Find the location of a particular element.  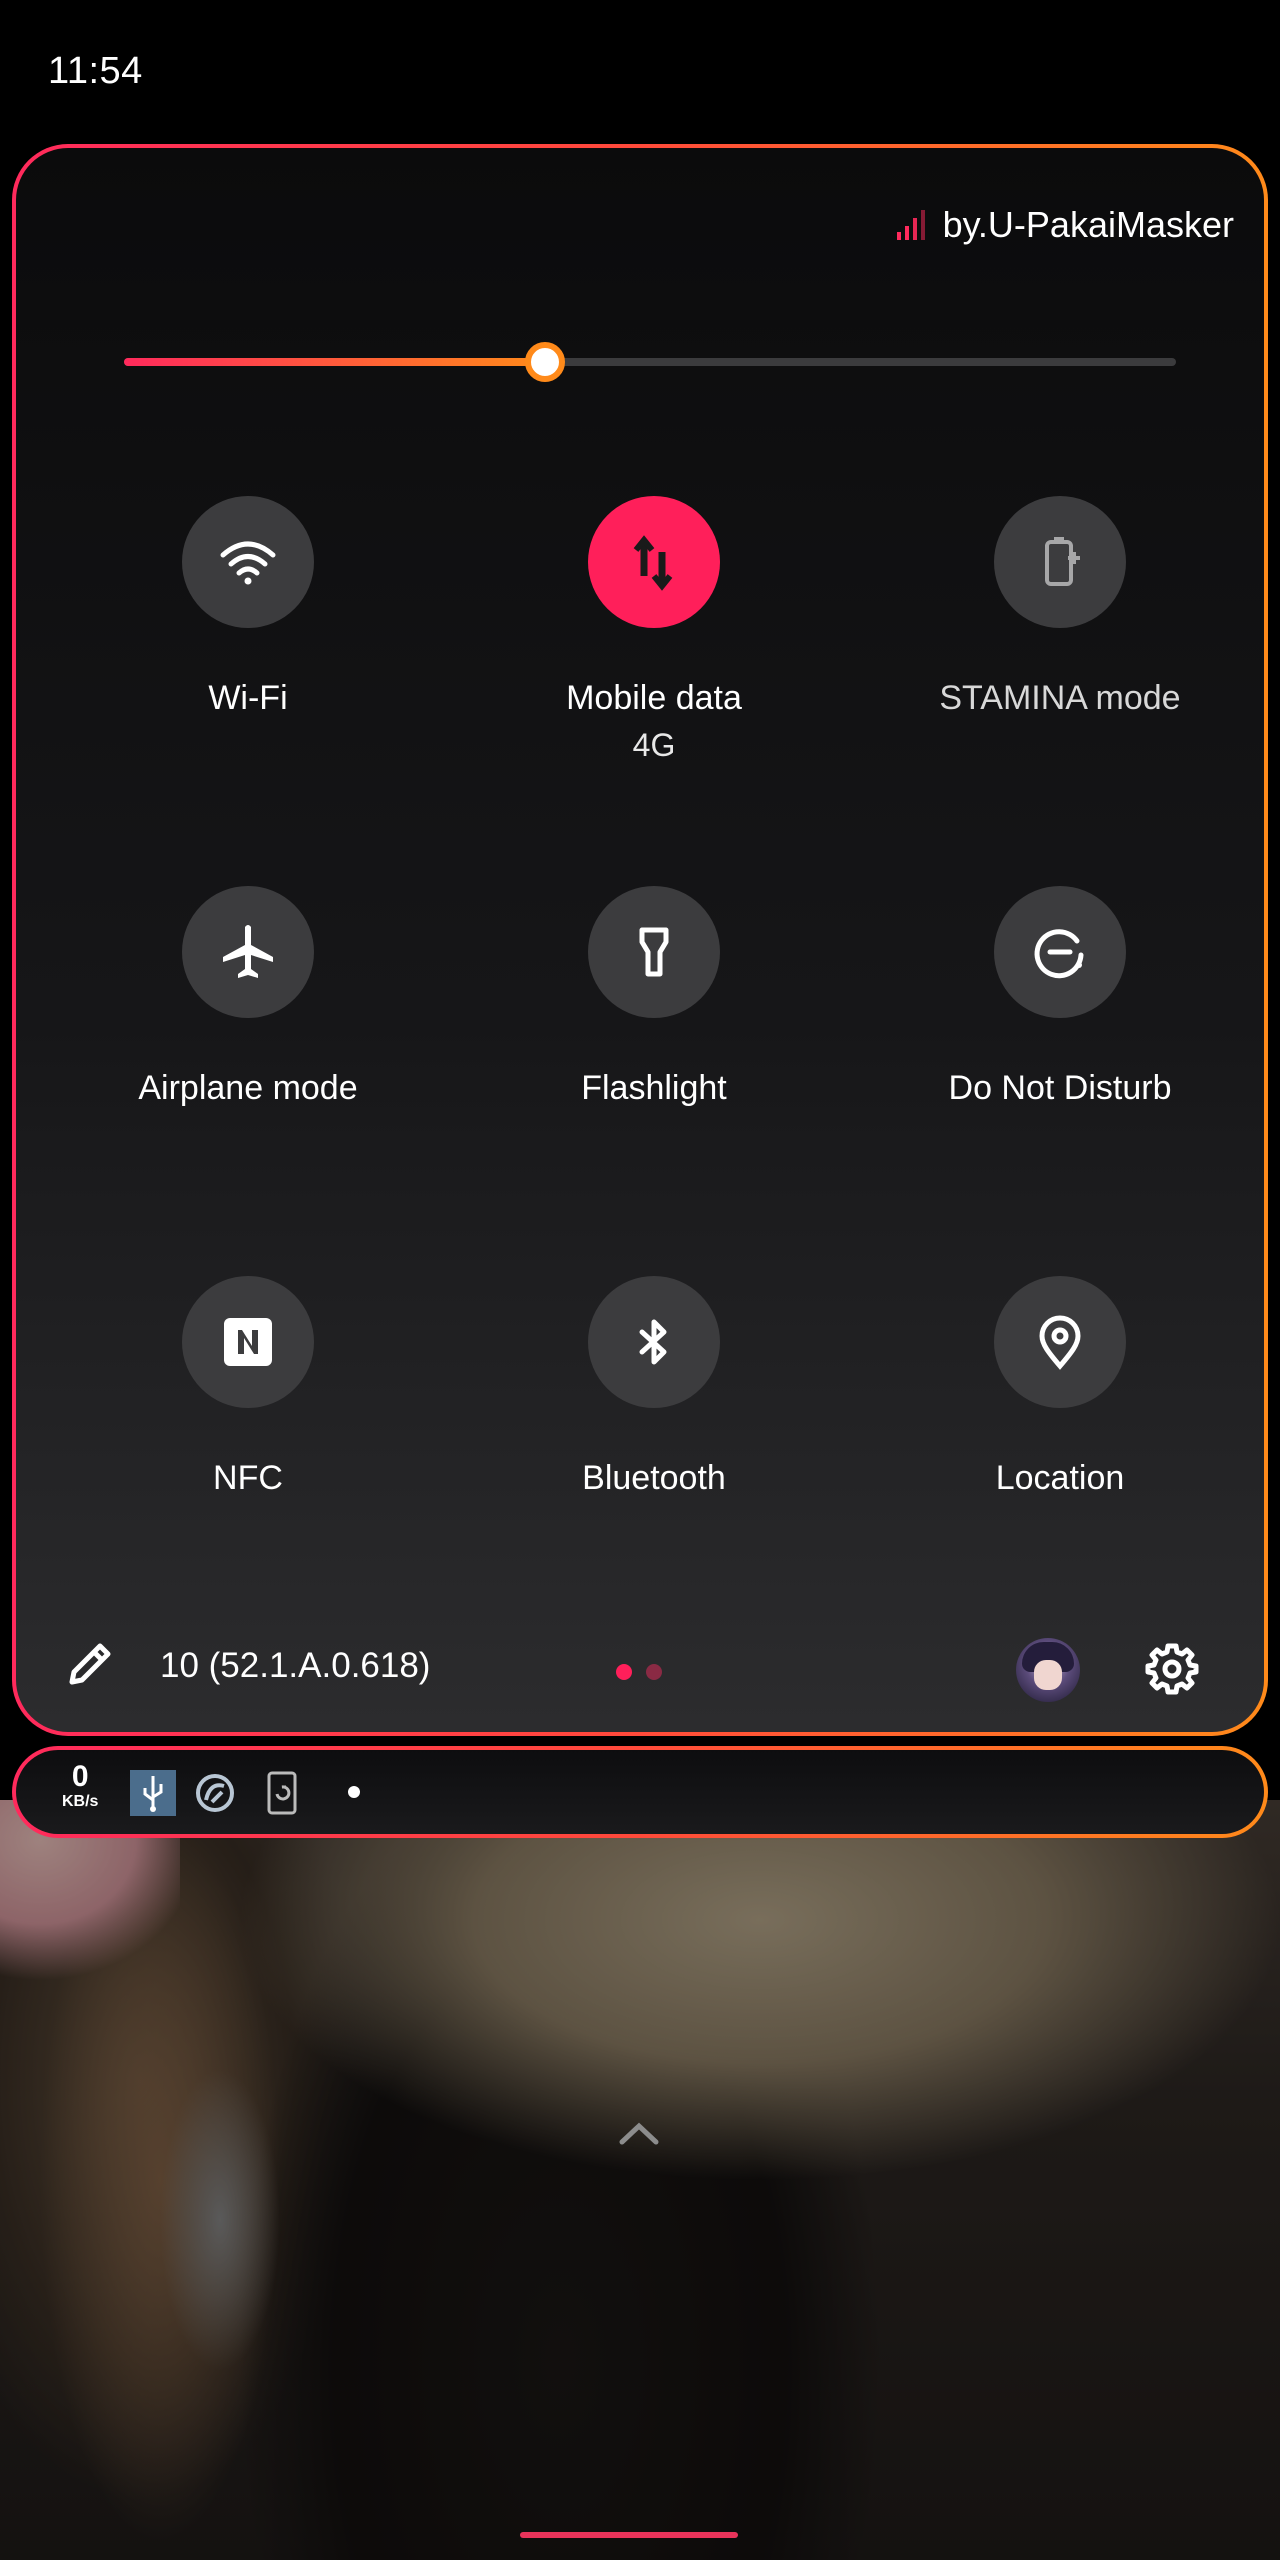

tile-stamina-mode: STAMINA mode is located at coordinates (1060, 609).